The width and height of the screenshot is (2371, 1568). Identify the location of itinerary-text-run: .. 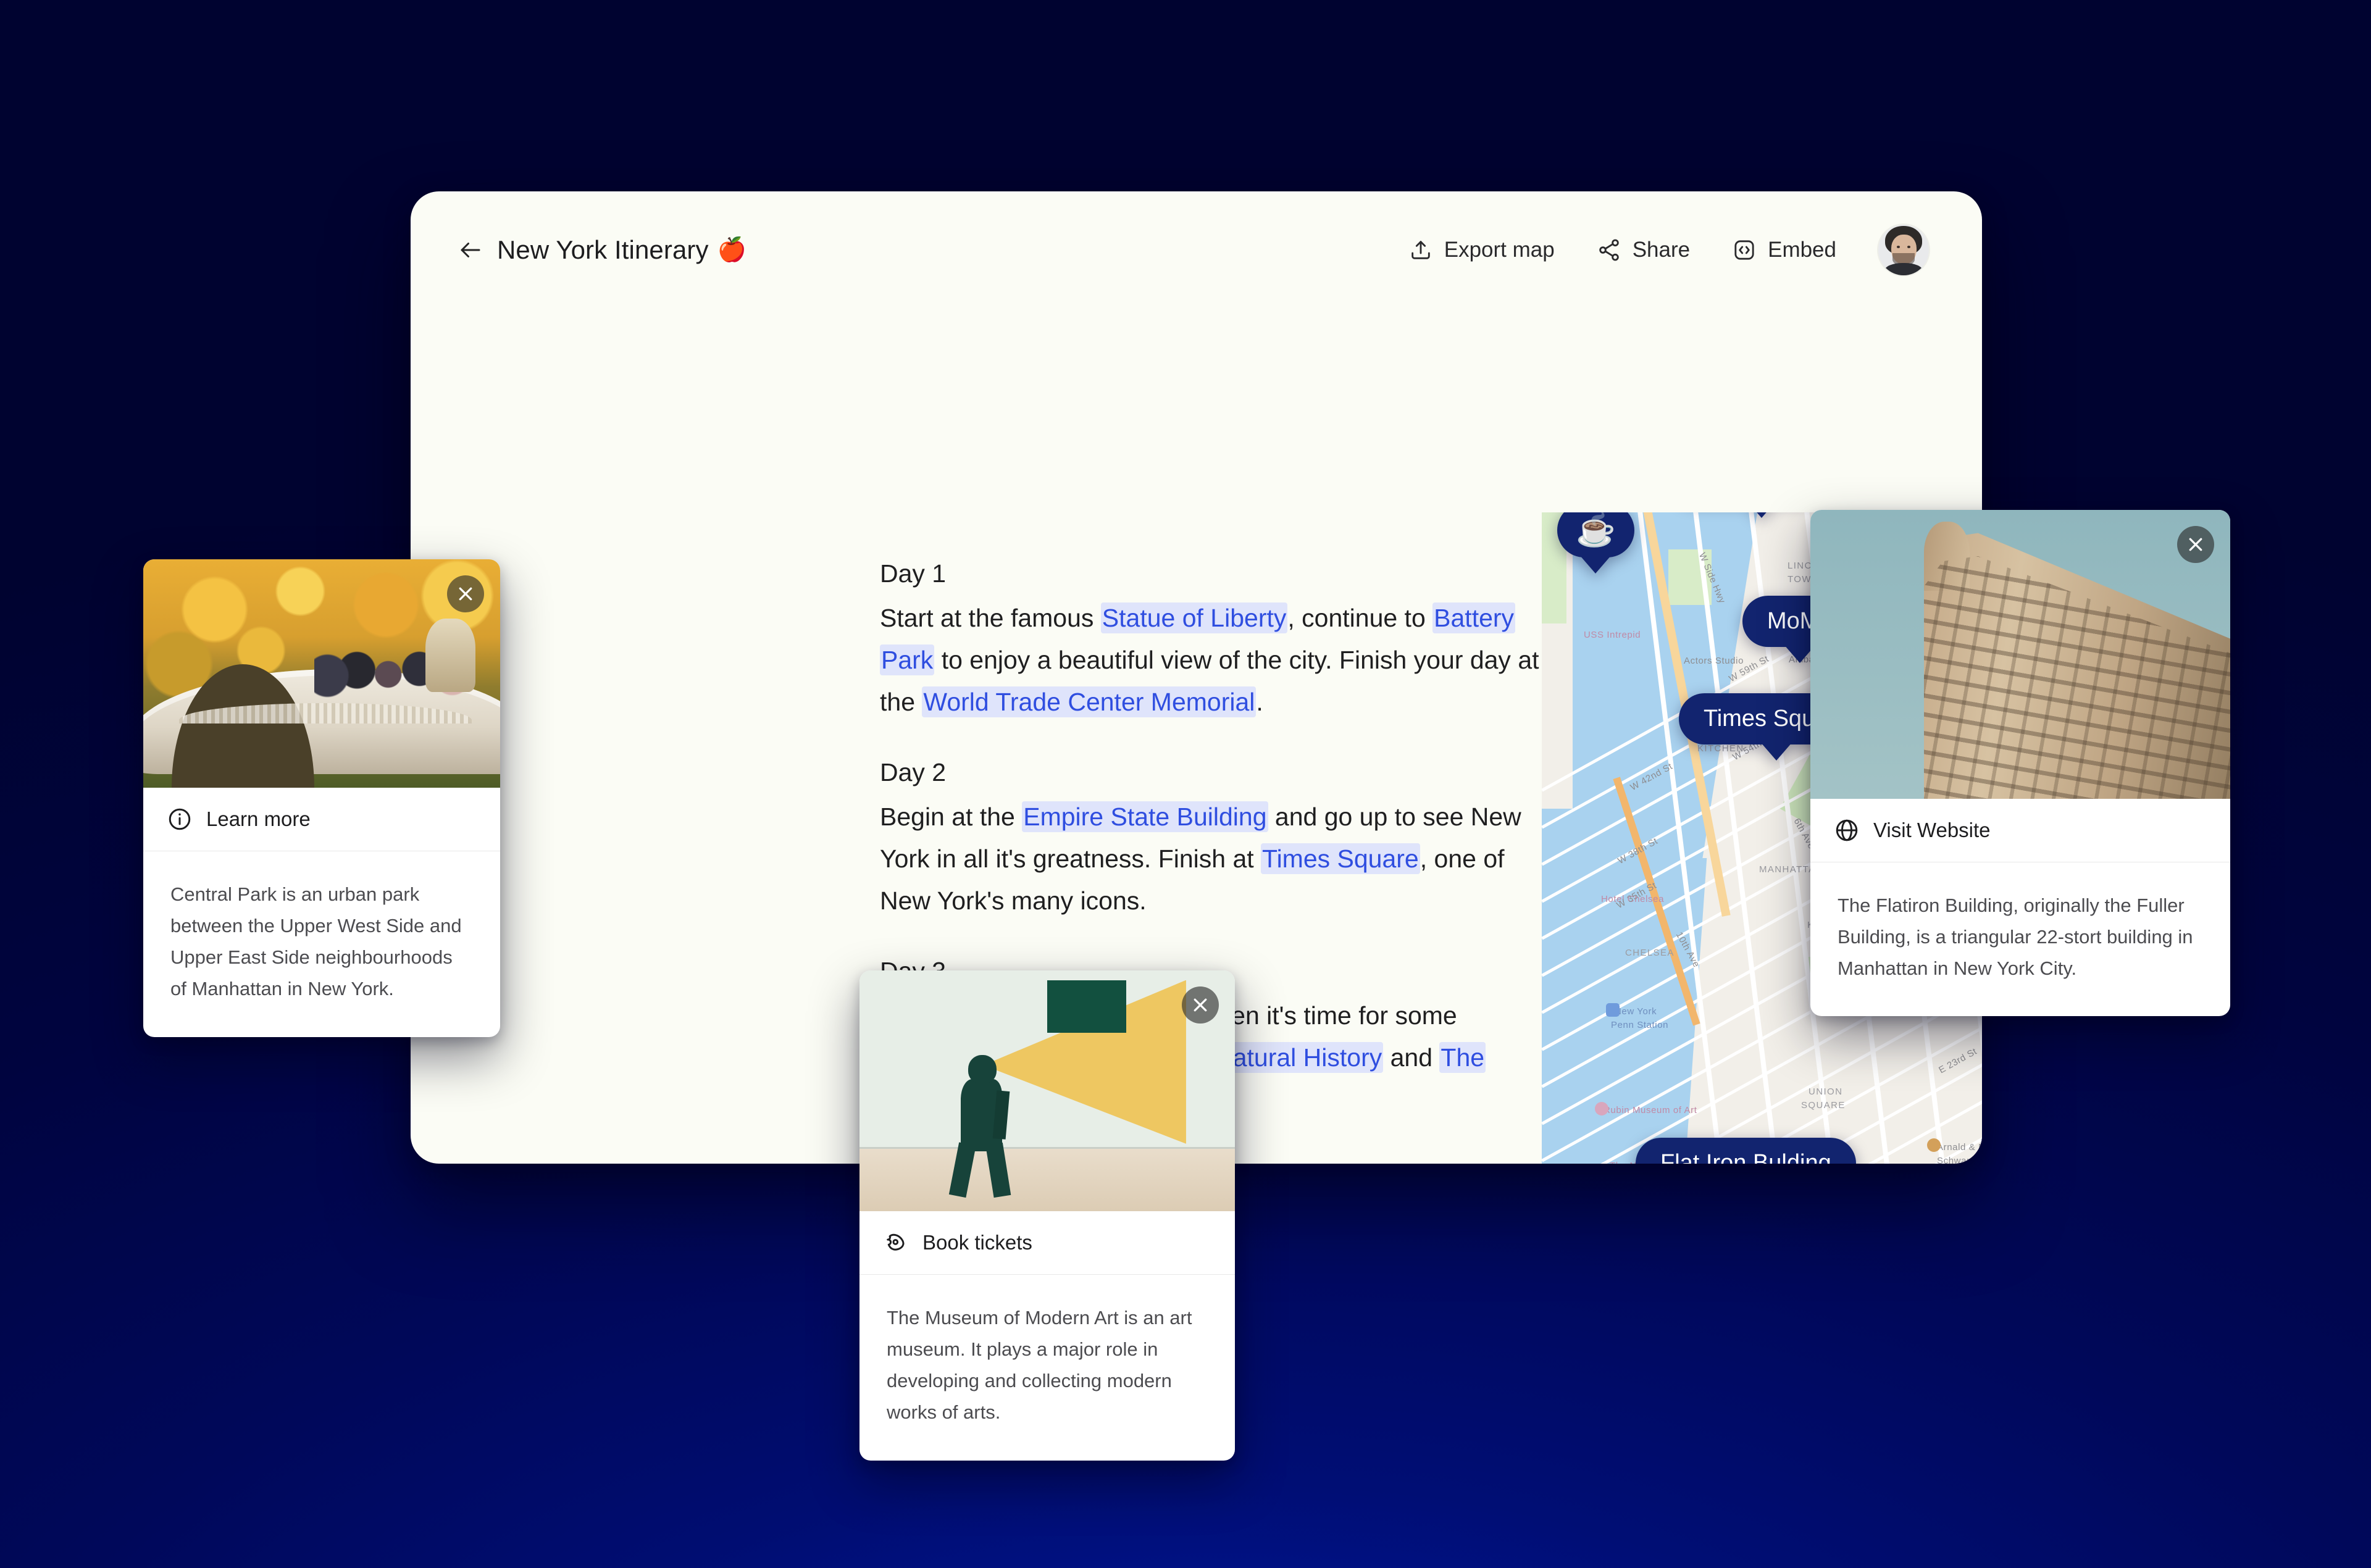
(1259, 702).